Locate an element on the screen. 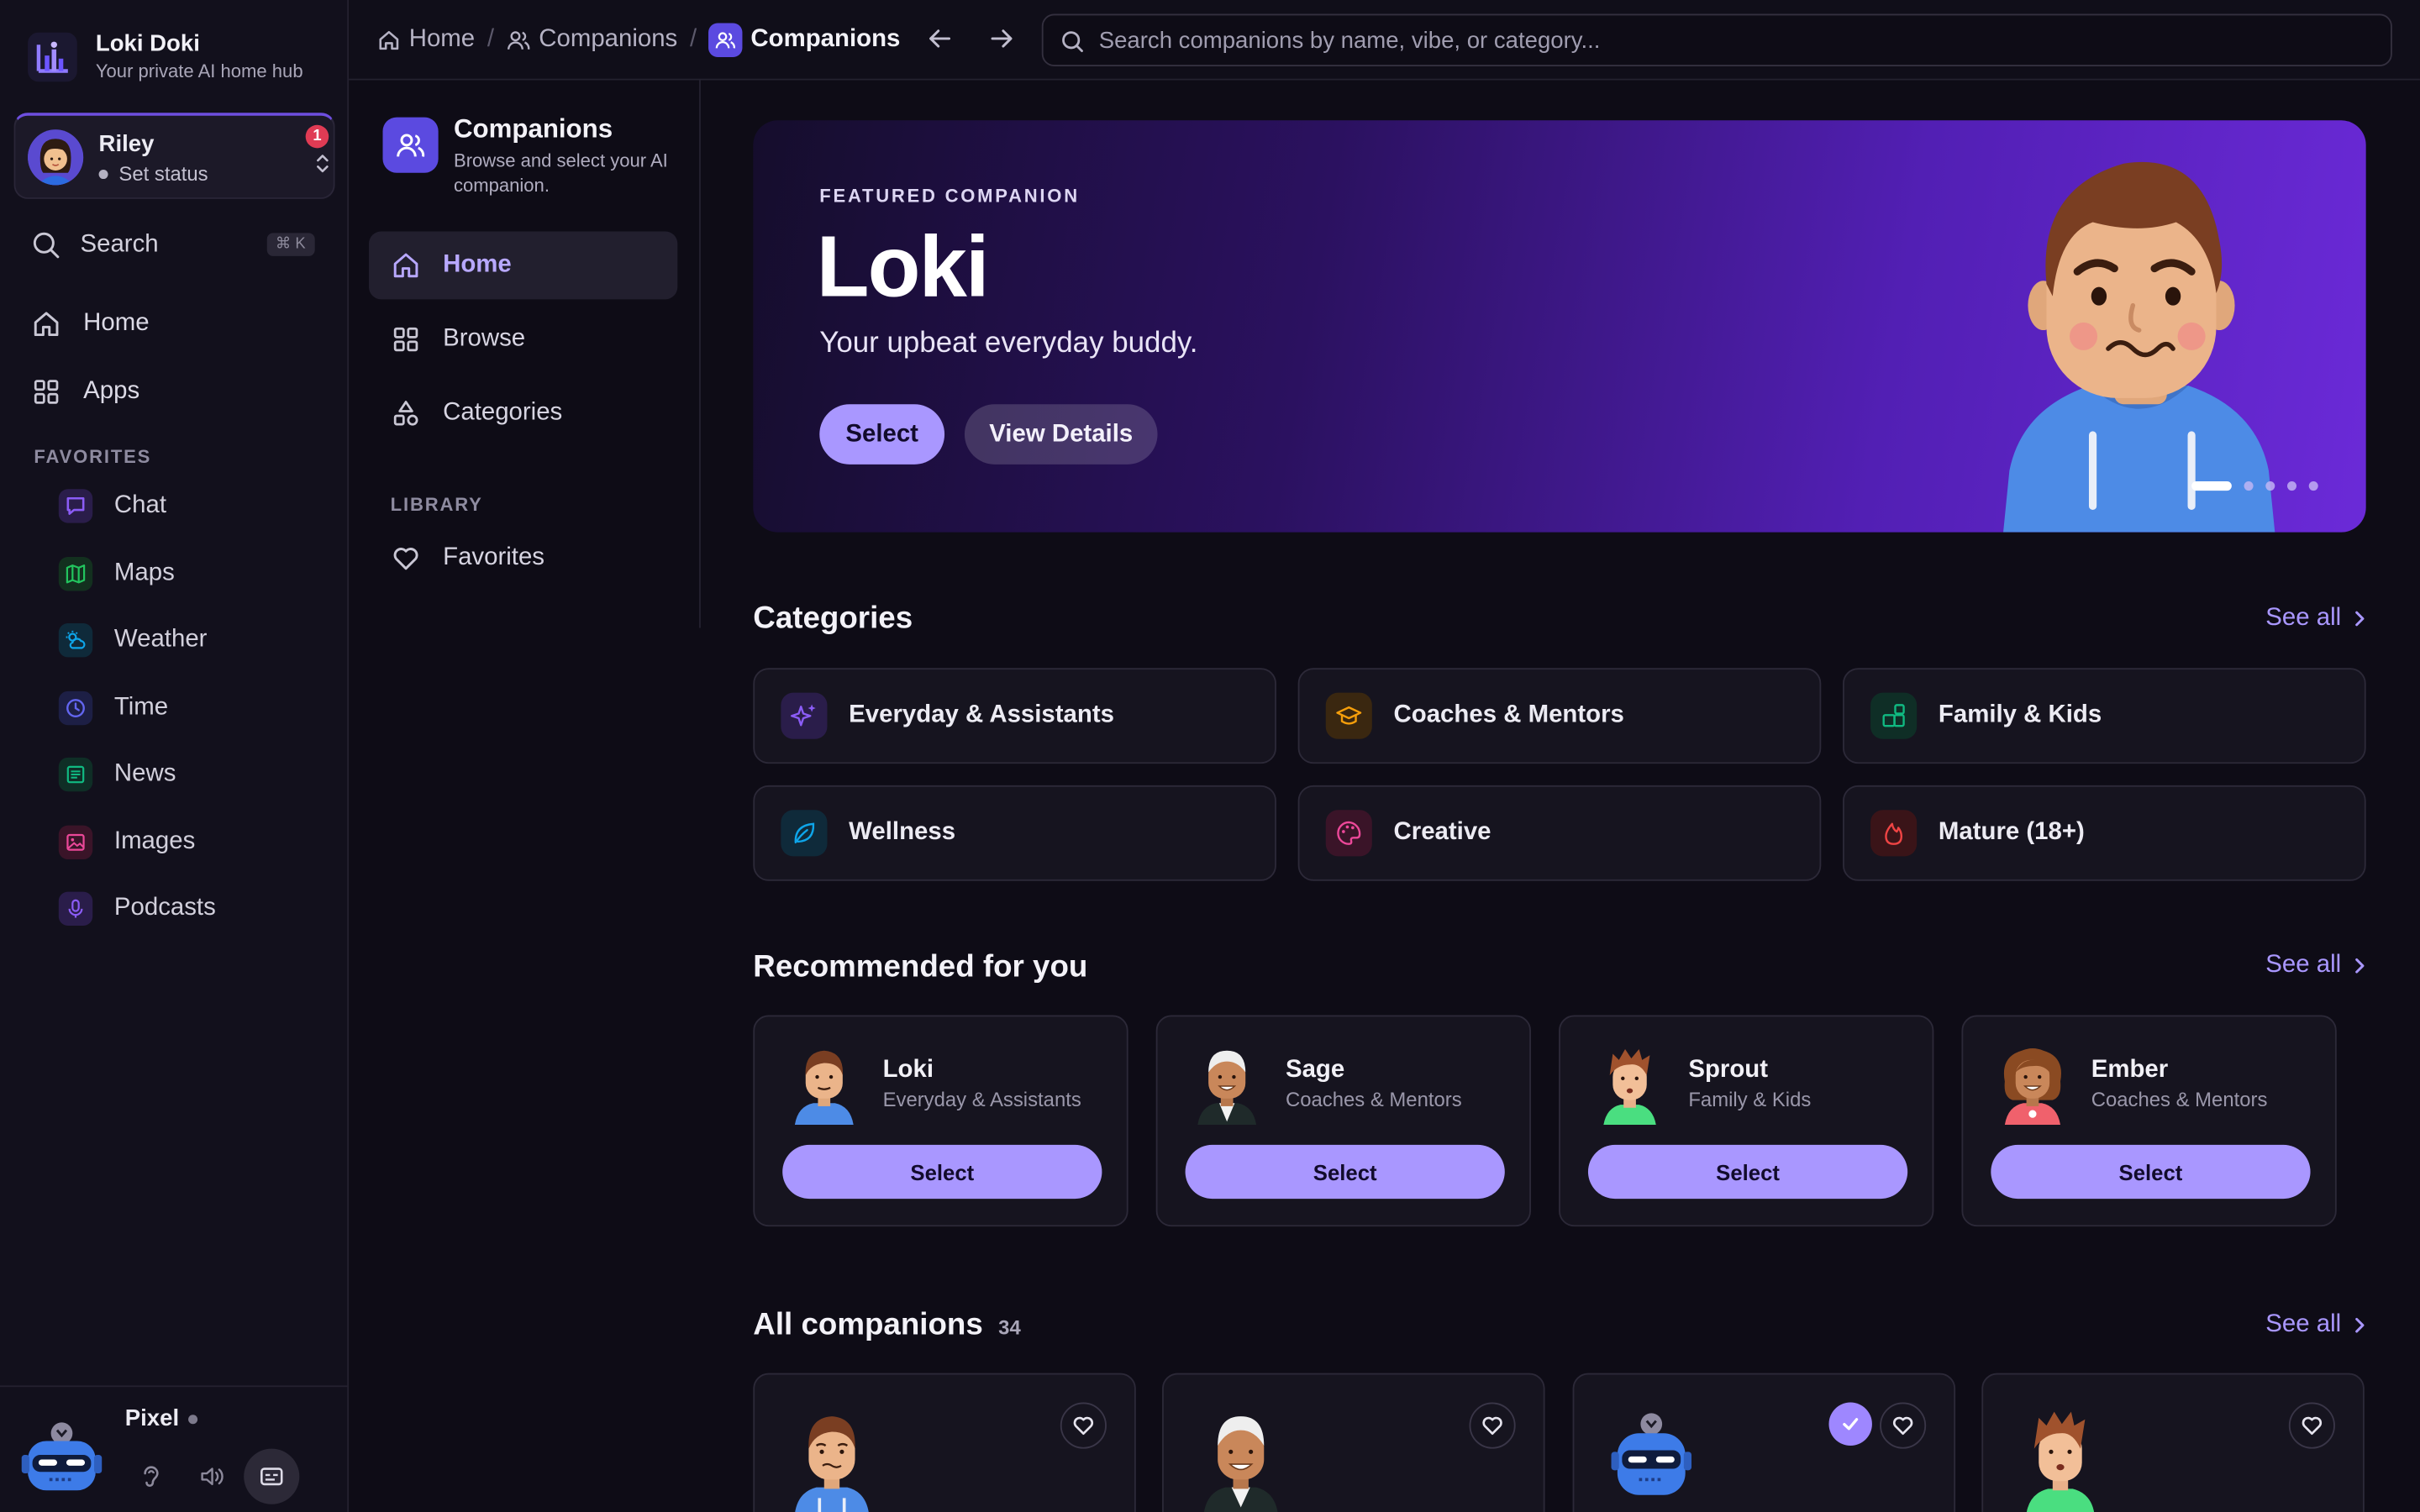  subnav-item-label: Browse is located at coordinates (484, 338).